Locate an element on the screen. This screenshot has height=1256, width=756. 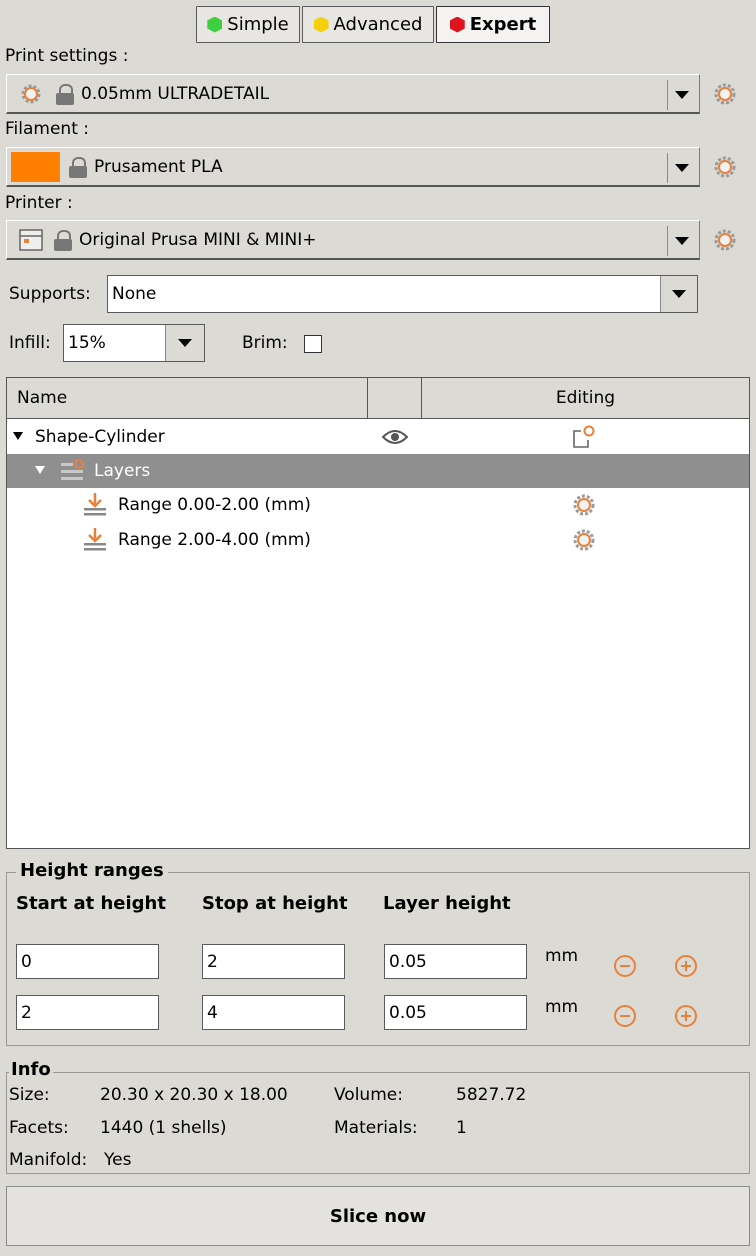
print-settings-dropdown-arrow is located at coordinates (681, 95).